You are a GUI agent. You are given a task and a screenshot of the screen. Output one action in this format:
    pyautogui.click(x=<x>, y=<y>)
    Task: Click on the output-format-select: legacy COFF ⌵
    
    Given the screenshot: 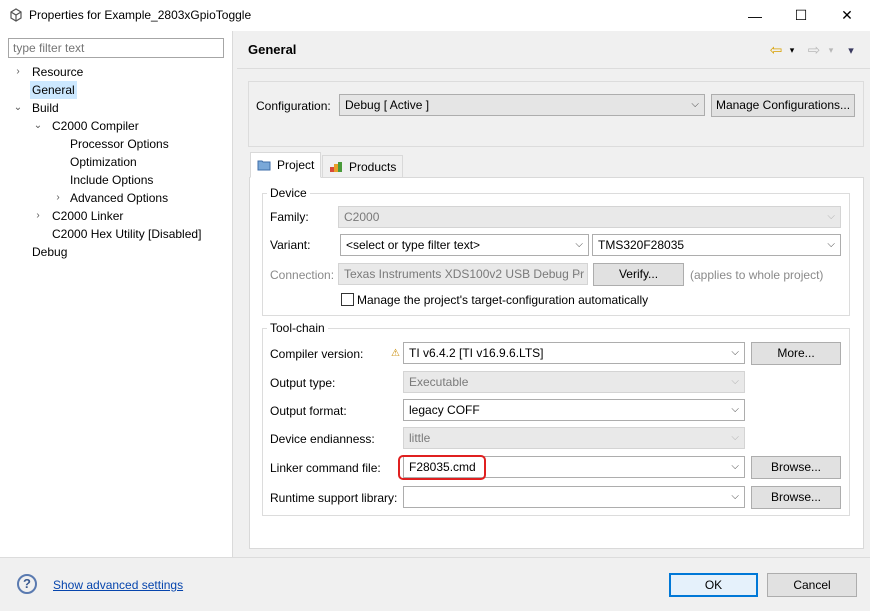 What is the action you would take?
    pyautogui.click(x=574, y=410)
    